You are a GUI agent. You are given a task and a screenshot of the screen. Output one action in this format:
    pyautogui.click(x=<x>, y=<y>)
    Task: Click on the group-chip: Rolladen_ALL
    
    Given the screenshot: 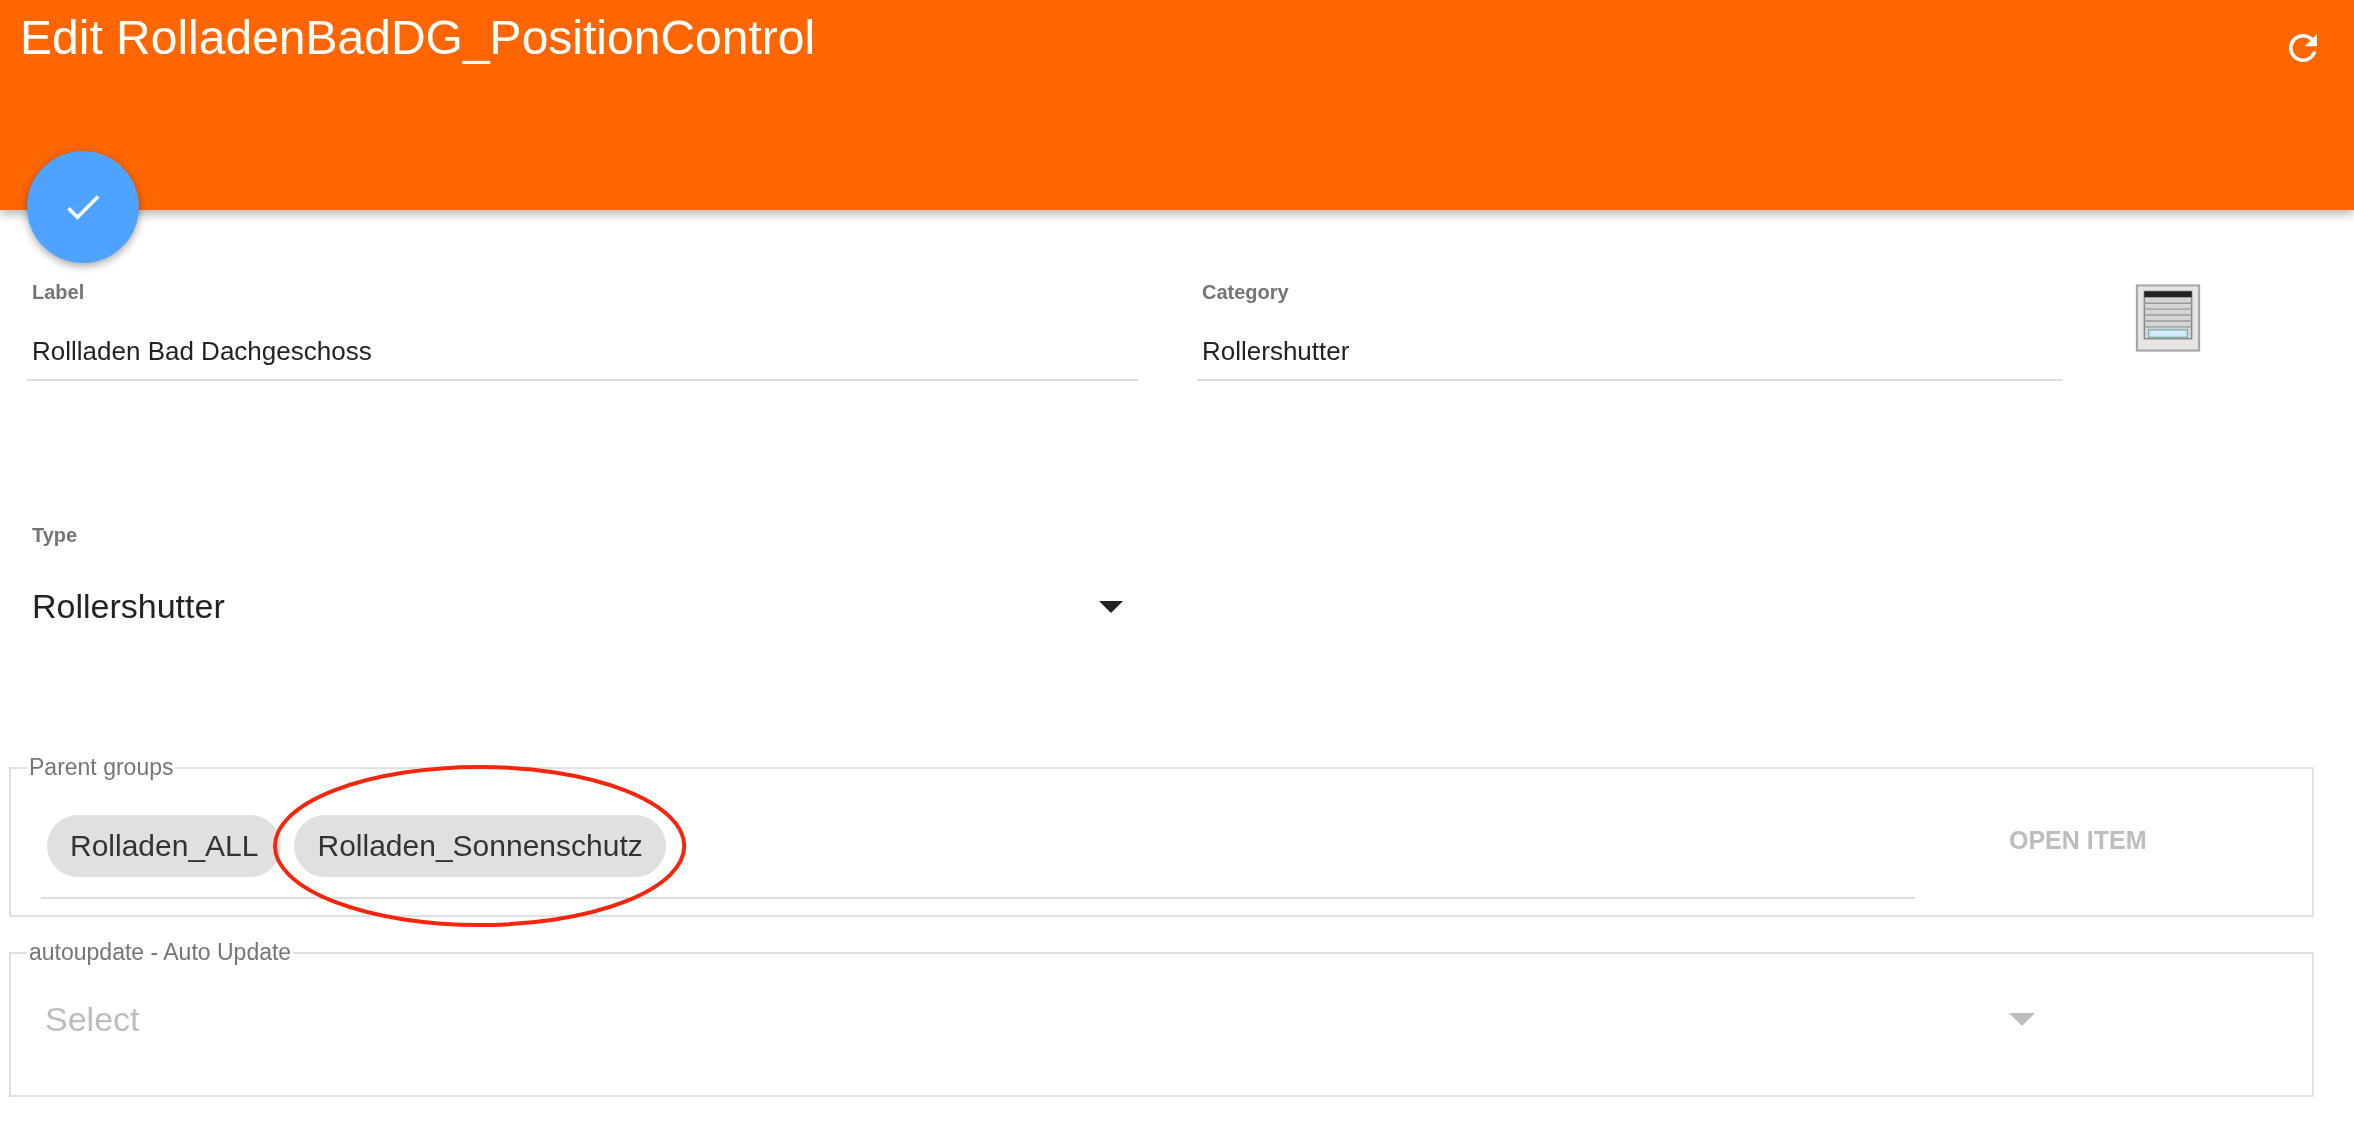 What is the action you would take?
    pyautogui.click(x=164, y=846)
    